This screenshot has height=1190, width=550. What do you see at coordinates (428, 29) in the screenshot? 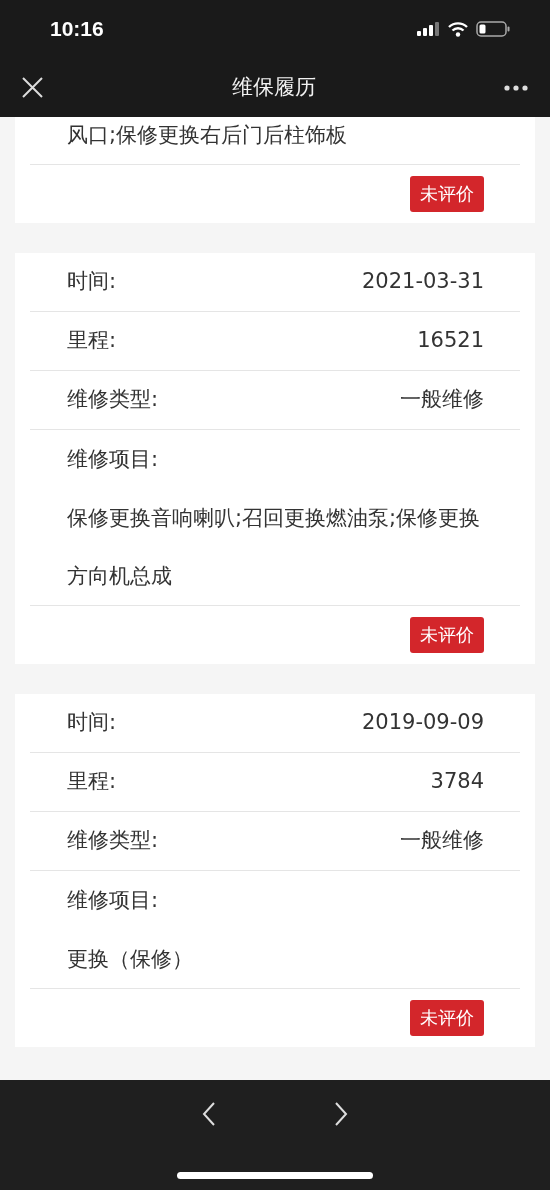
I see `signal-icon` at bounding box center [428, 29].